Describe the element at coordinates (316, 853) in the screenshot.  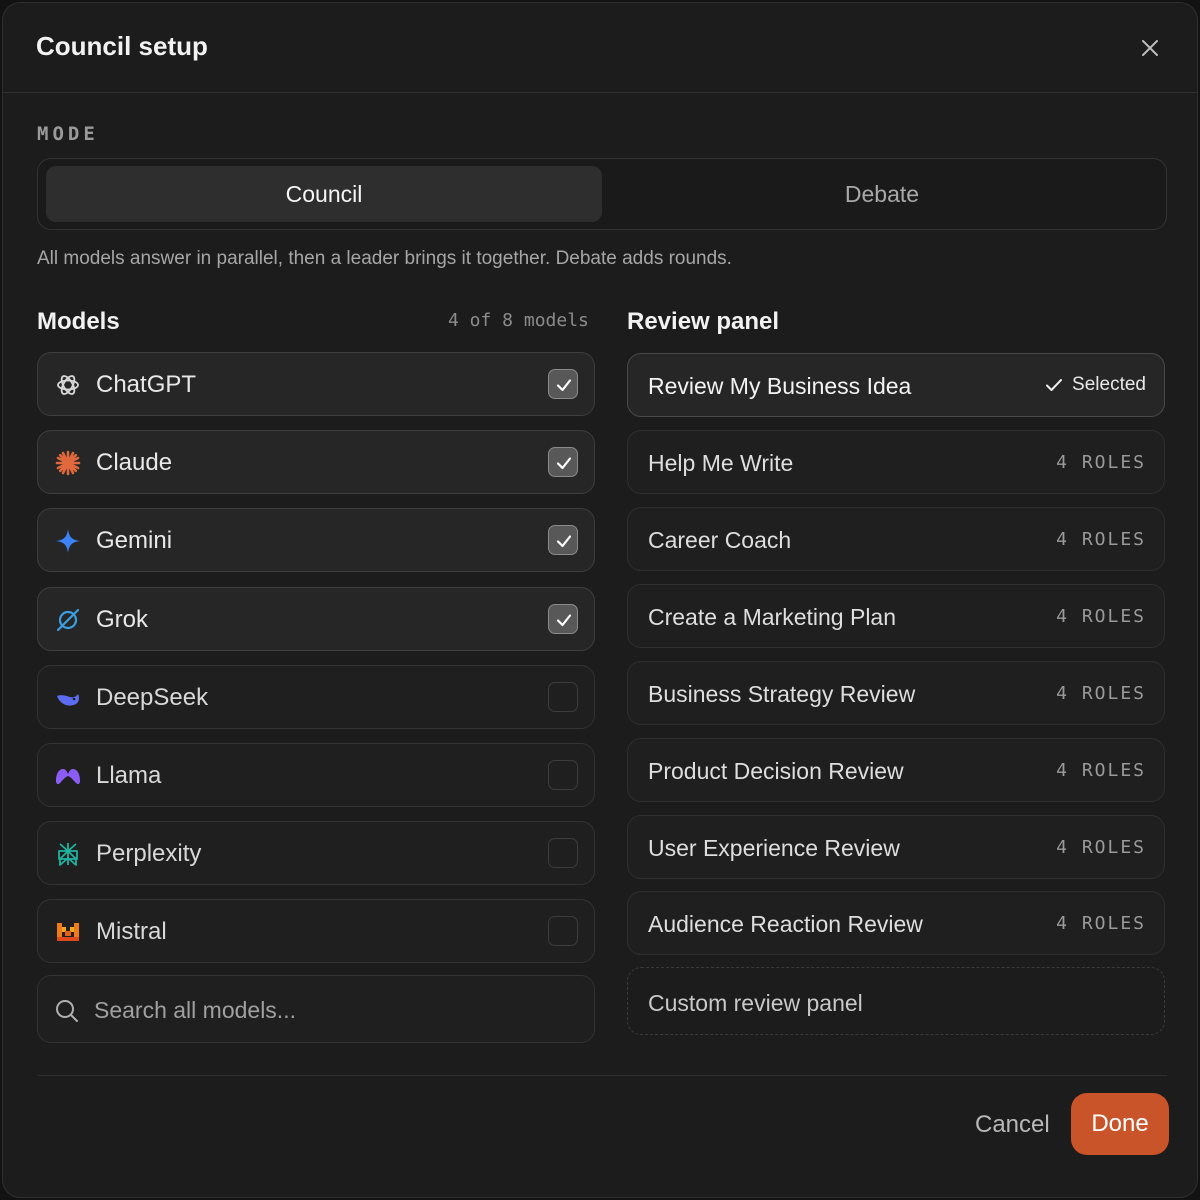
I see `model-row-perplexity: Perplexity` at that location.